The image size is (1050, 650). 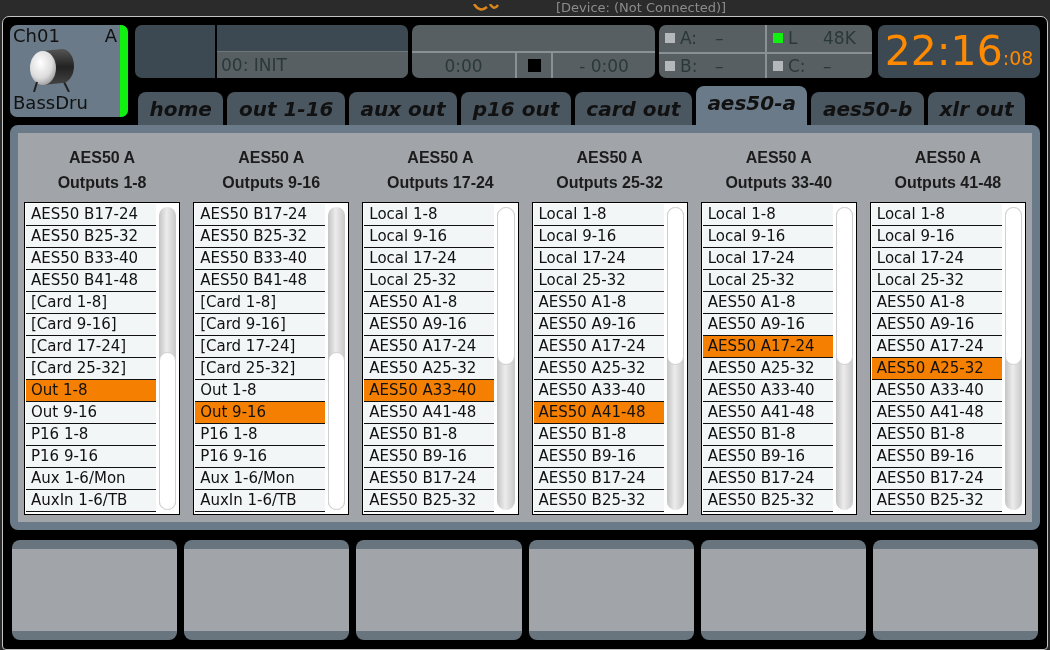 I want to click on tab: aes50-a, so click(x=751, y=105).